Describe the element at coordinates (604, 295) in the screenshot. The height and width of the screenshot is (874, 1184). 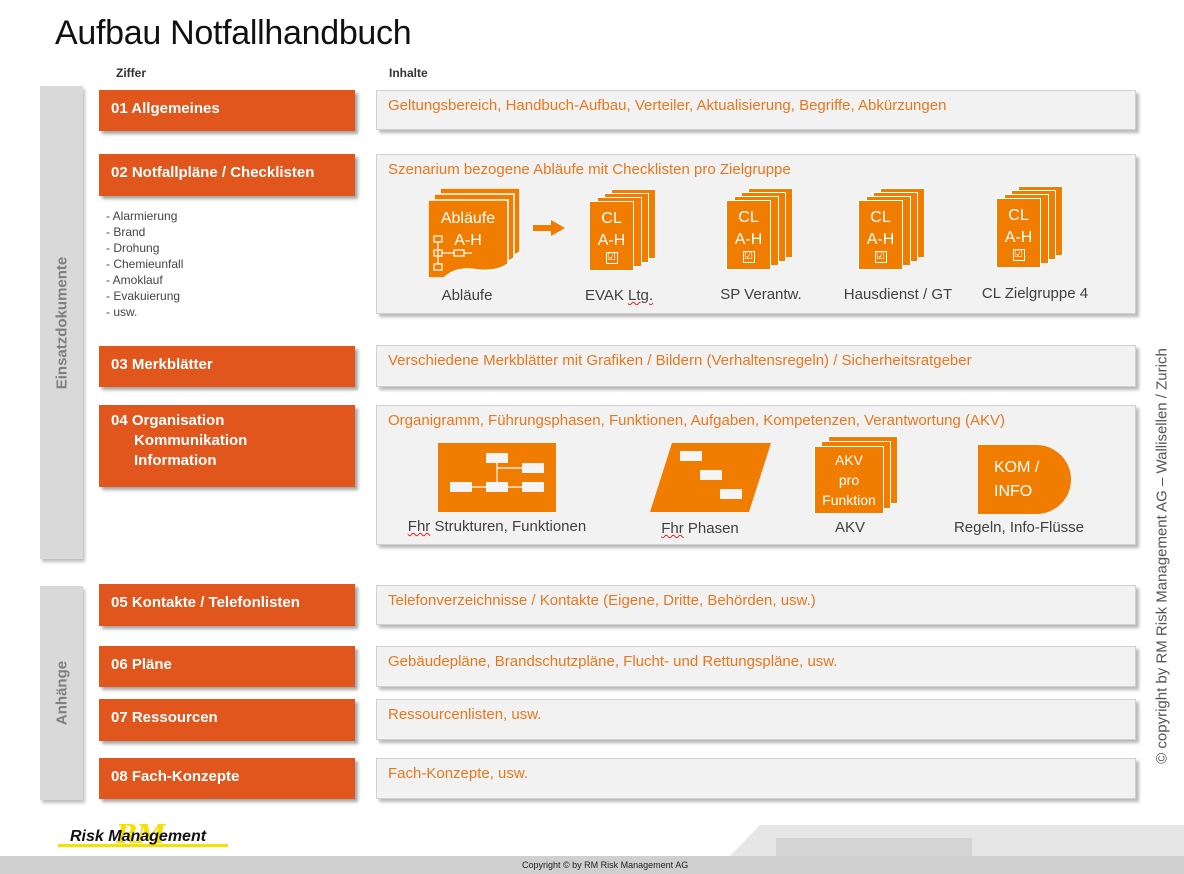
I see `caption-evak-a: EVAK` at that location.